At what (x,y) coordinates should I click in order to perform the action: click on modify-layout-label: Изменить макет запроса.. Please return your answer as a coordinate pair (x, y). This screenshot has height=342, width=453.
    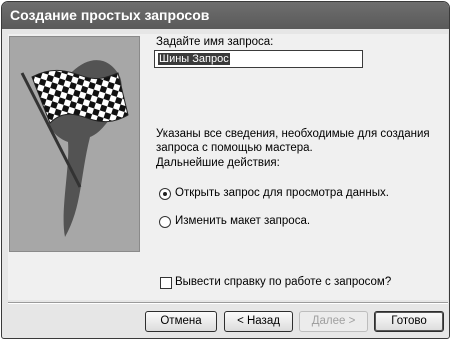
    Looking at the image, I should click on (242, 221).